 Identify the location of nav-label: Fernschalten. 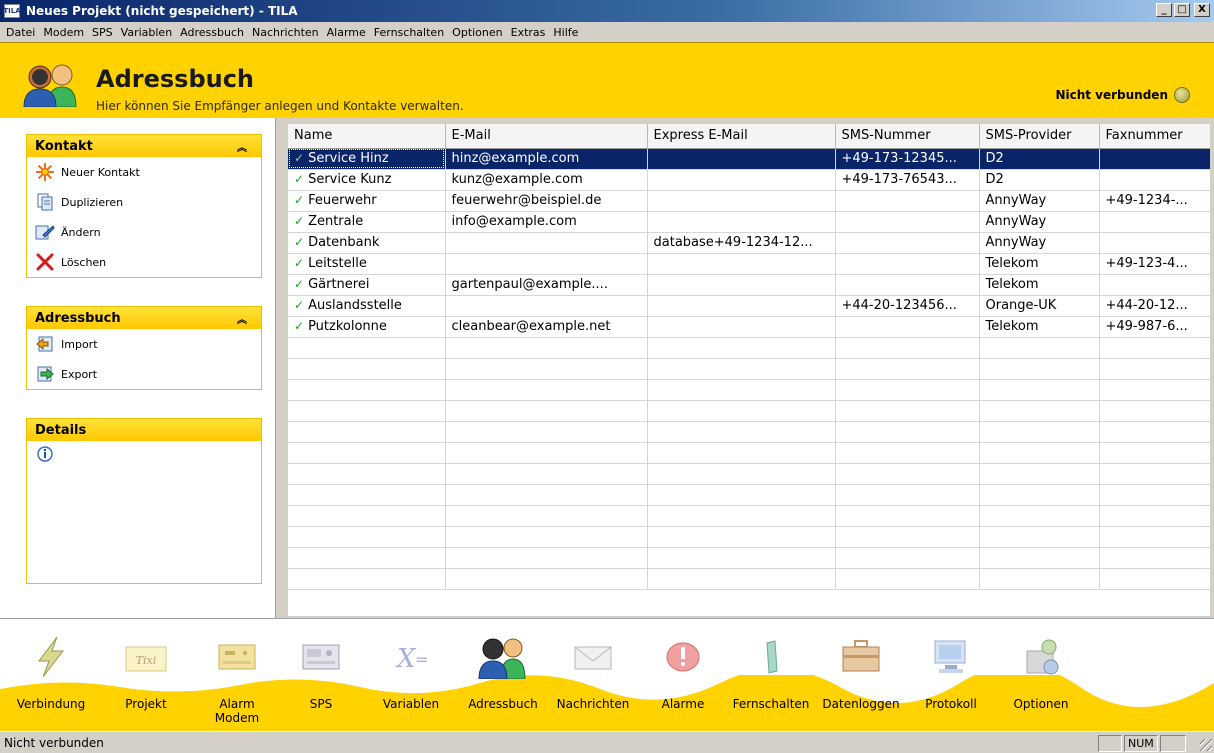
(771, 704).